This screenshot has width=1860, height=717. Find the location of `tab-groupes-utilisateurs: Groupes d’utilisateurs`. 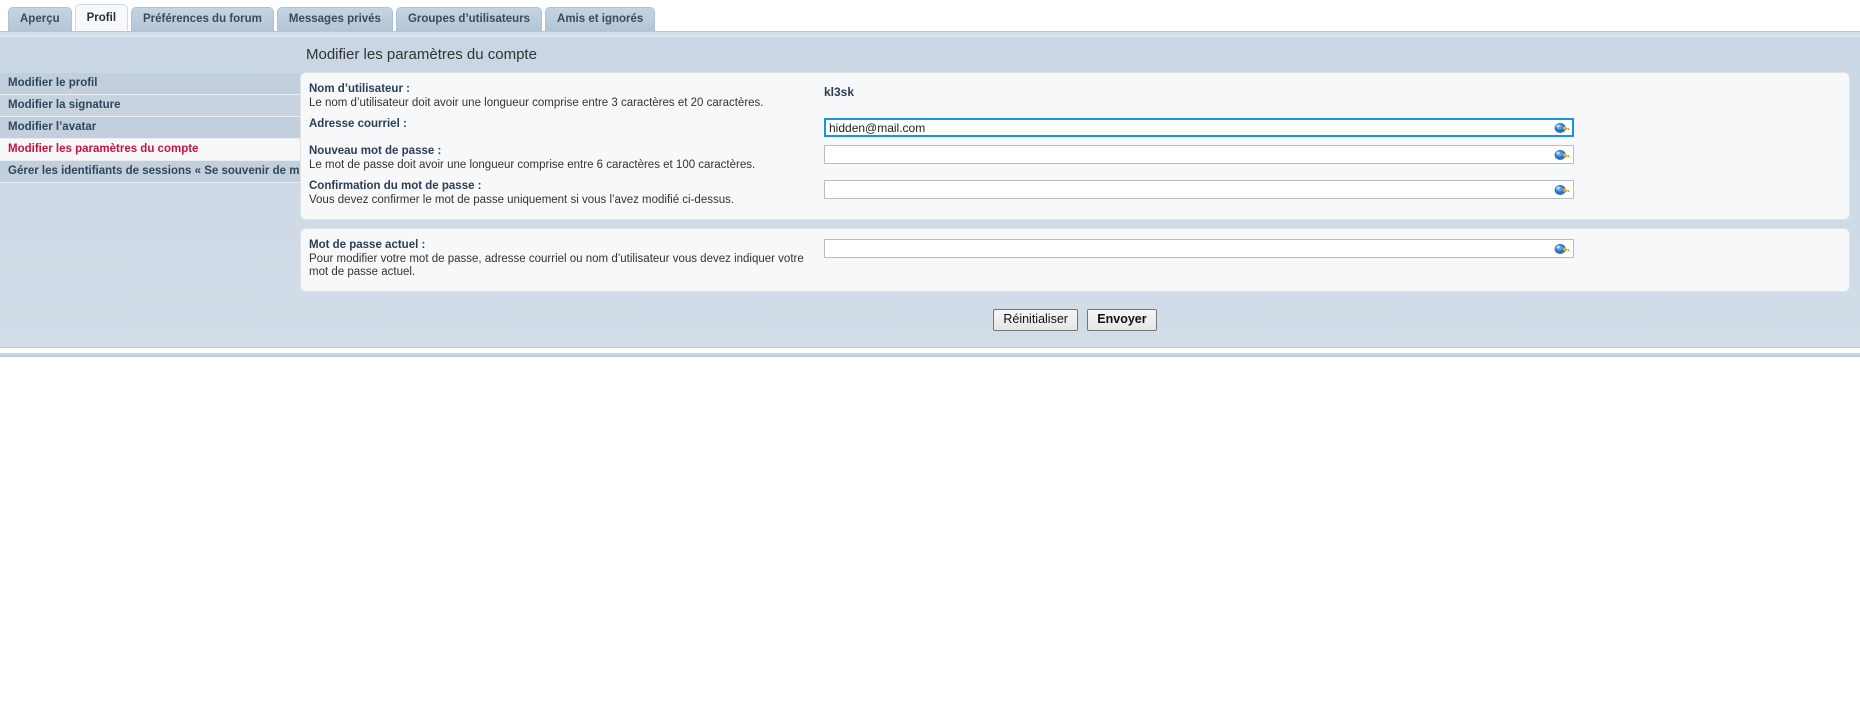

tab-groupes-utilisateurs: Groupes d’utilisateurs is located at coordinates (469, 19).